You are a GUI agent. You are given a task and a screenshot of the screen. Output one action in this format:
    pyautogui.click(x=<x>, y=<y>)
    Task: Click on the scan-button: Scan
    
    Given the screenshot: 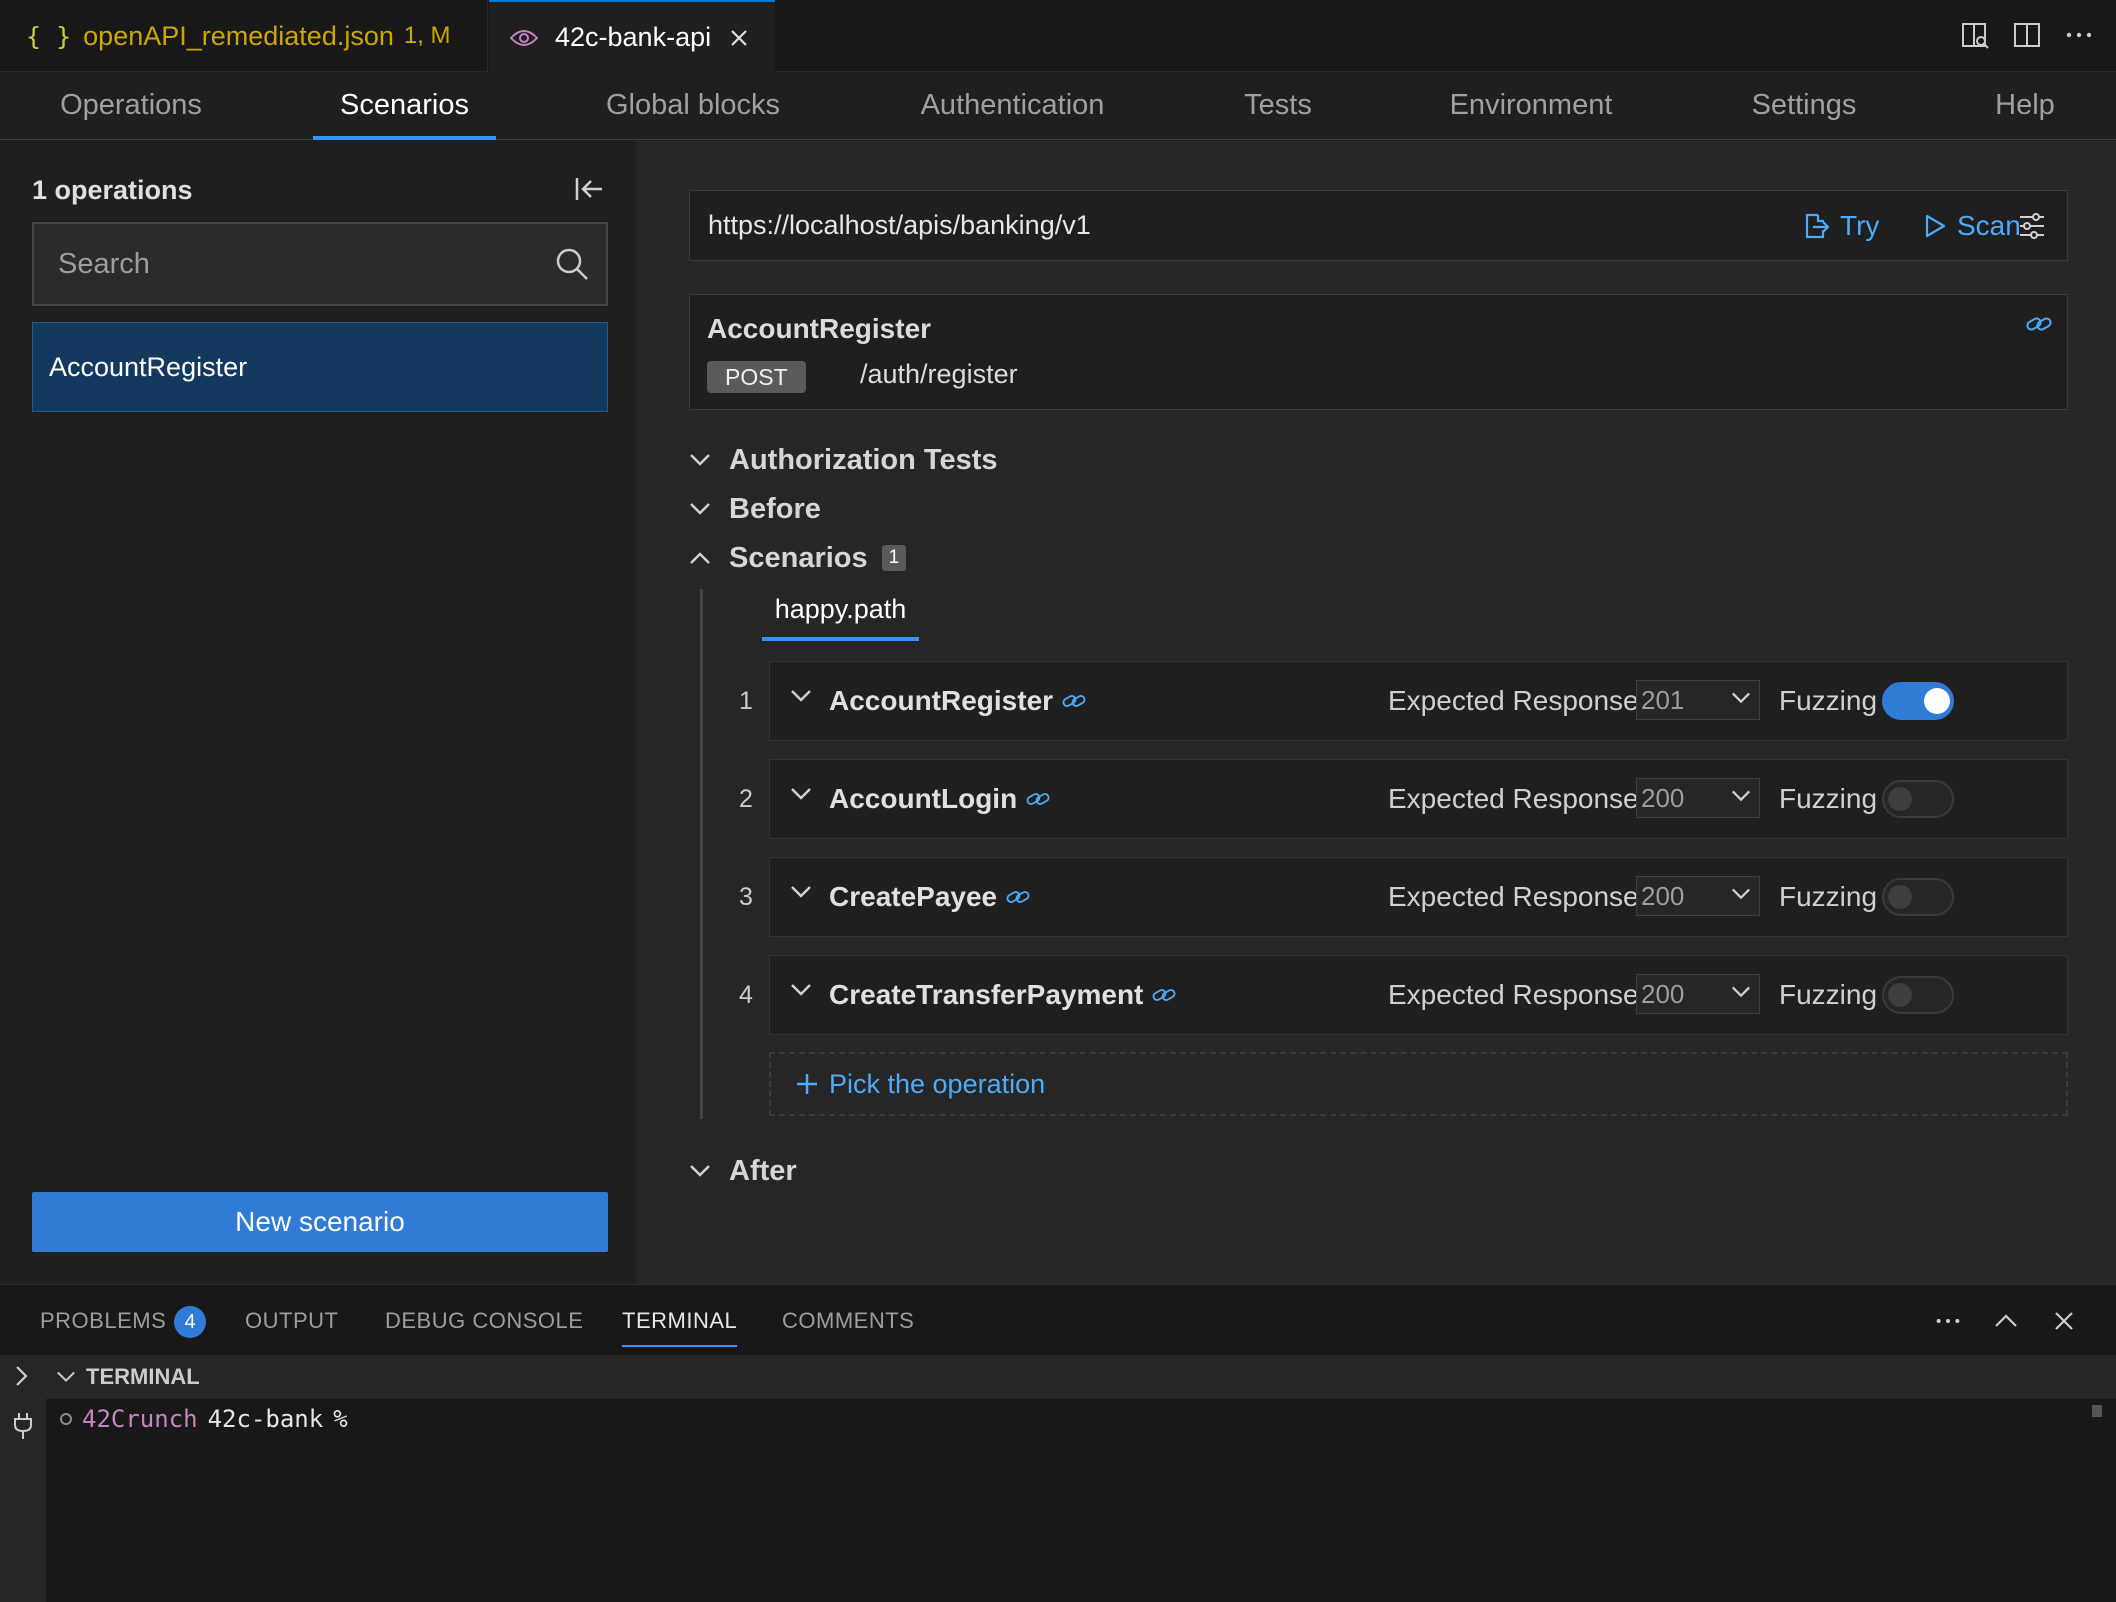 What is the action you would take?
    pyautogui.click(x=1972, y=225)
    